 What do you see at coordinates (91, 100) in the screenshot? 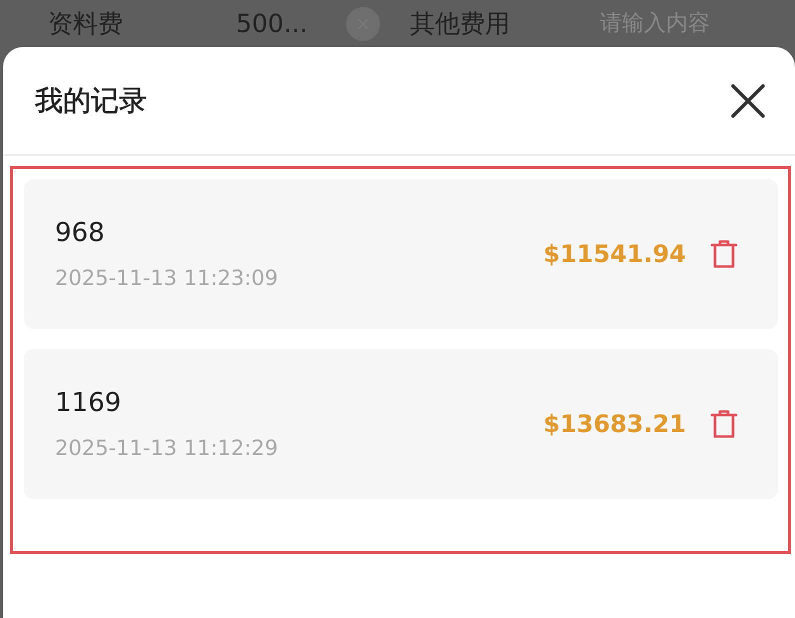
I see `sheet-title: 我的记录` at bounding box center [91, 100].